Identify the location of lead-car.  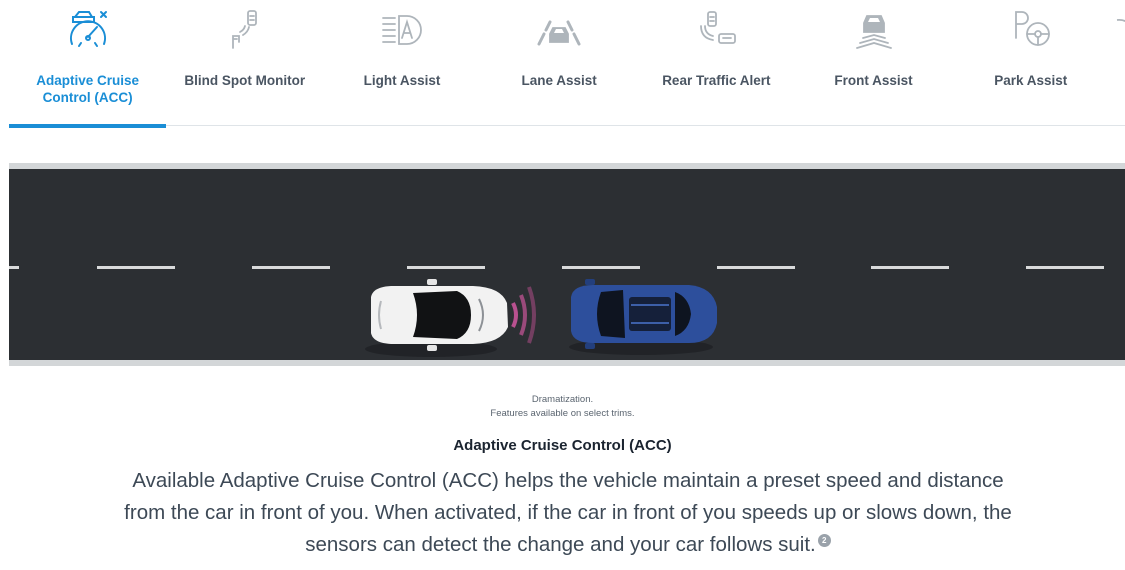
(643, 317).